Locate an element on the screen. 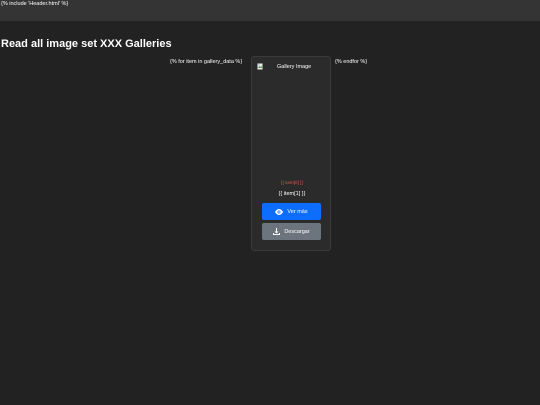  download-label: Descargar is located at coordinates (297, 231).